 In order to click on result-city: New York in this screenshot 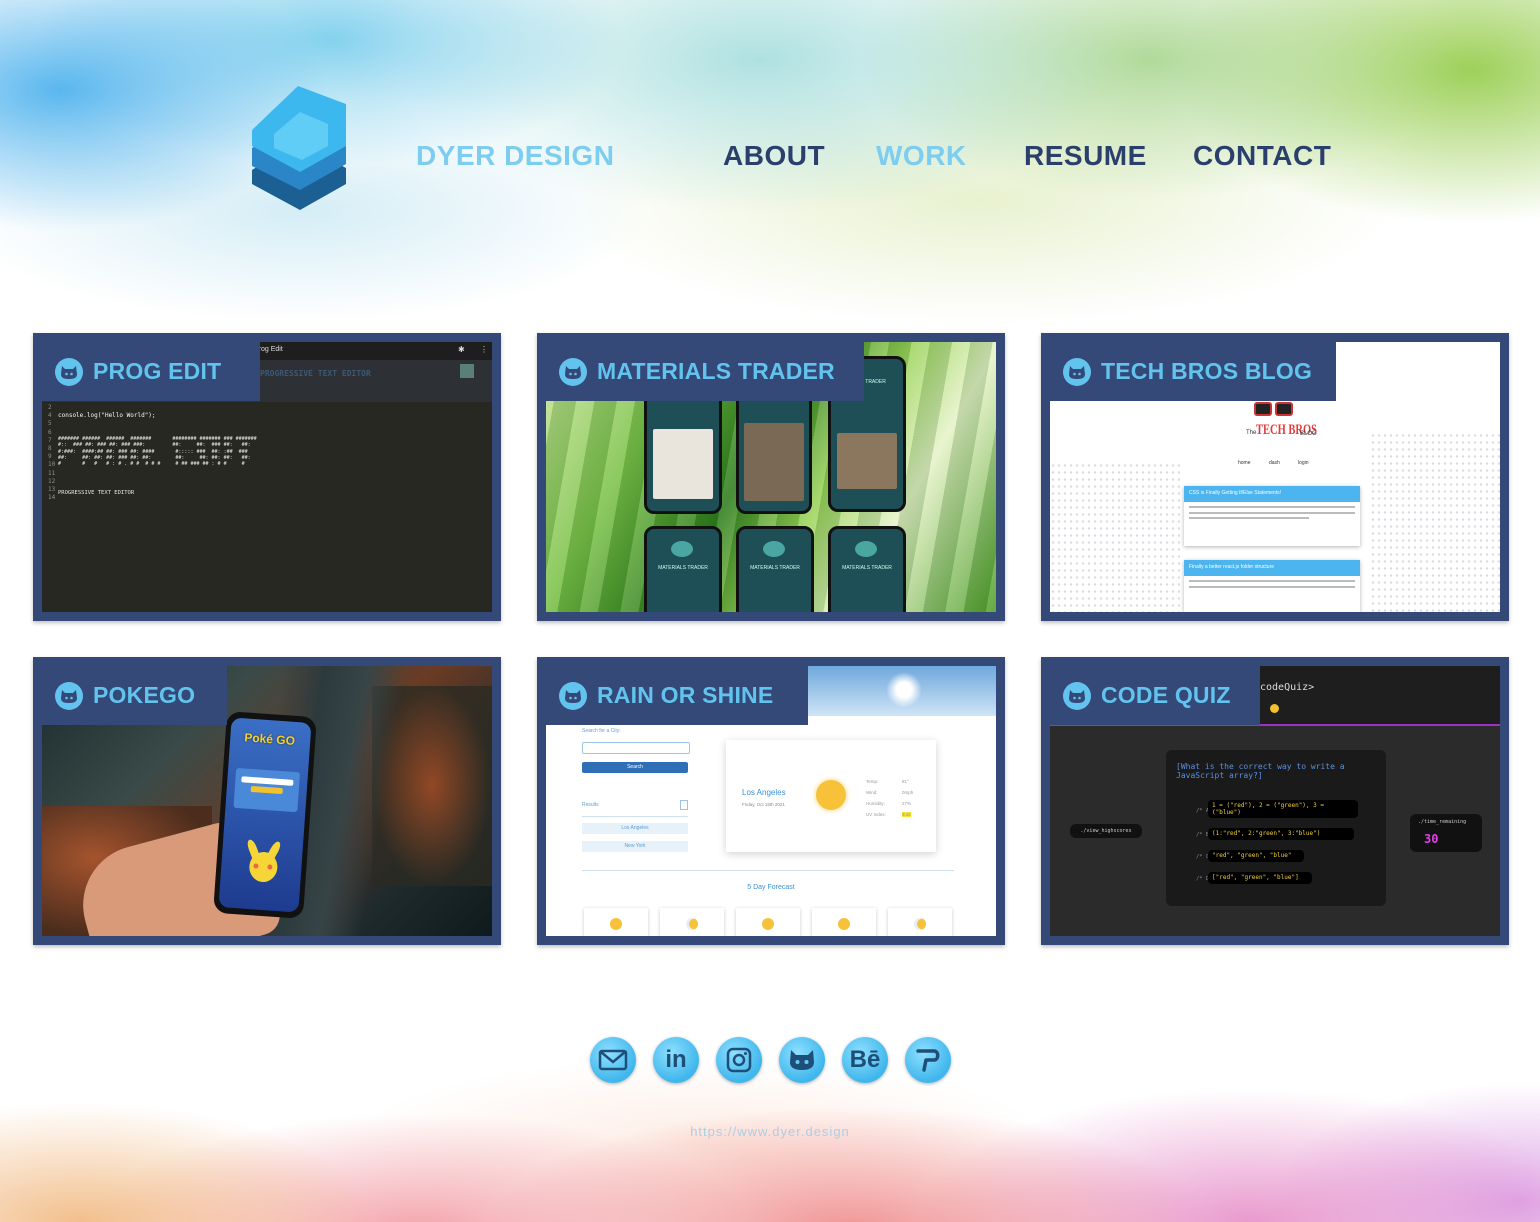, I will do `click(635, 846)`.